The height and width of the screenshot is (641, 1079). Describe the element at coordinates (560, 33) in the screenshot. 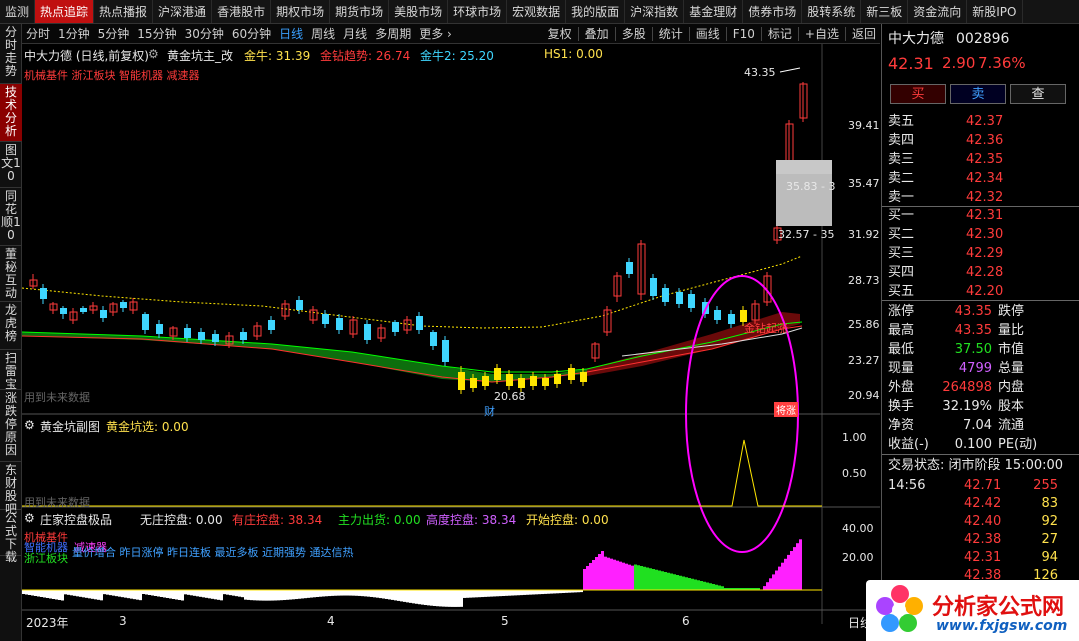

I see `tool-button: 复权` at that location.